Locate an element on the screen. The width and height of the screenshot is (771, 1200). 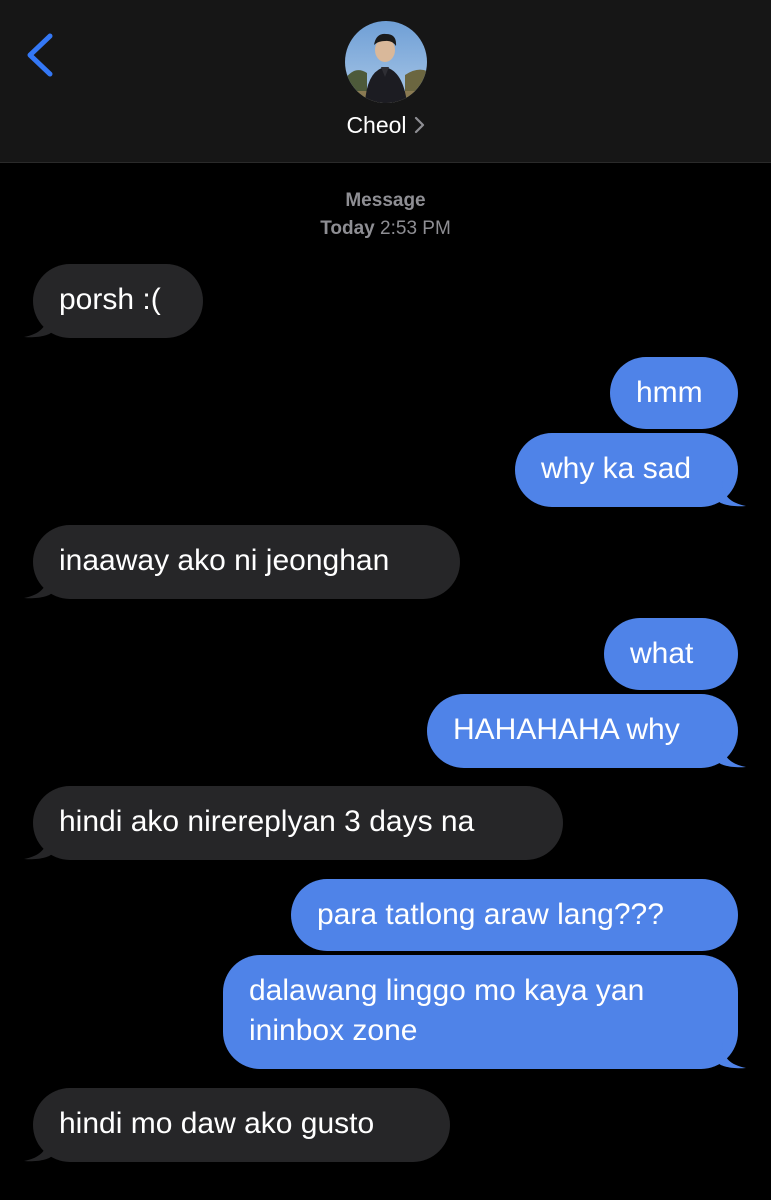
message-bubble-outgoing: para tatlong araw lang??? is located at coordinates (514, 915).